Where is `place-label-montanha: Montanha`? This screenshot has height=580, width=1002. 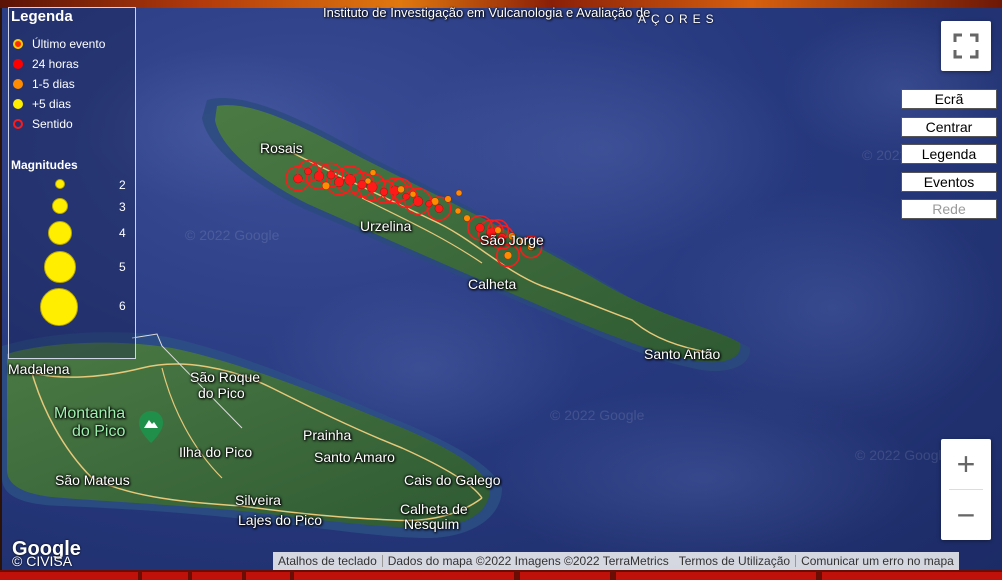 place-label-montanha: Montanha is located at coordinates (90, 413).